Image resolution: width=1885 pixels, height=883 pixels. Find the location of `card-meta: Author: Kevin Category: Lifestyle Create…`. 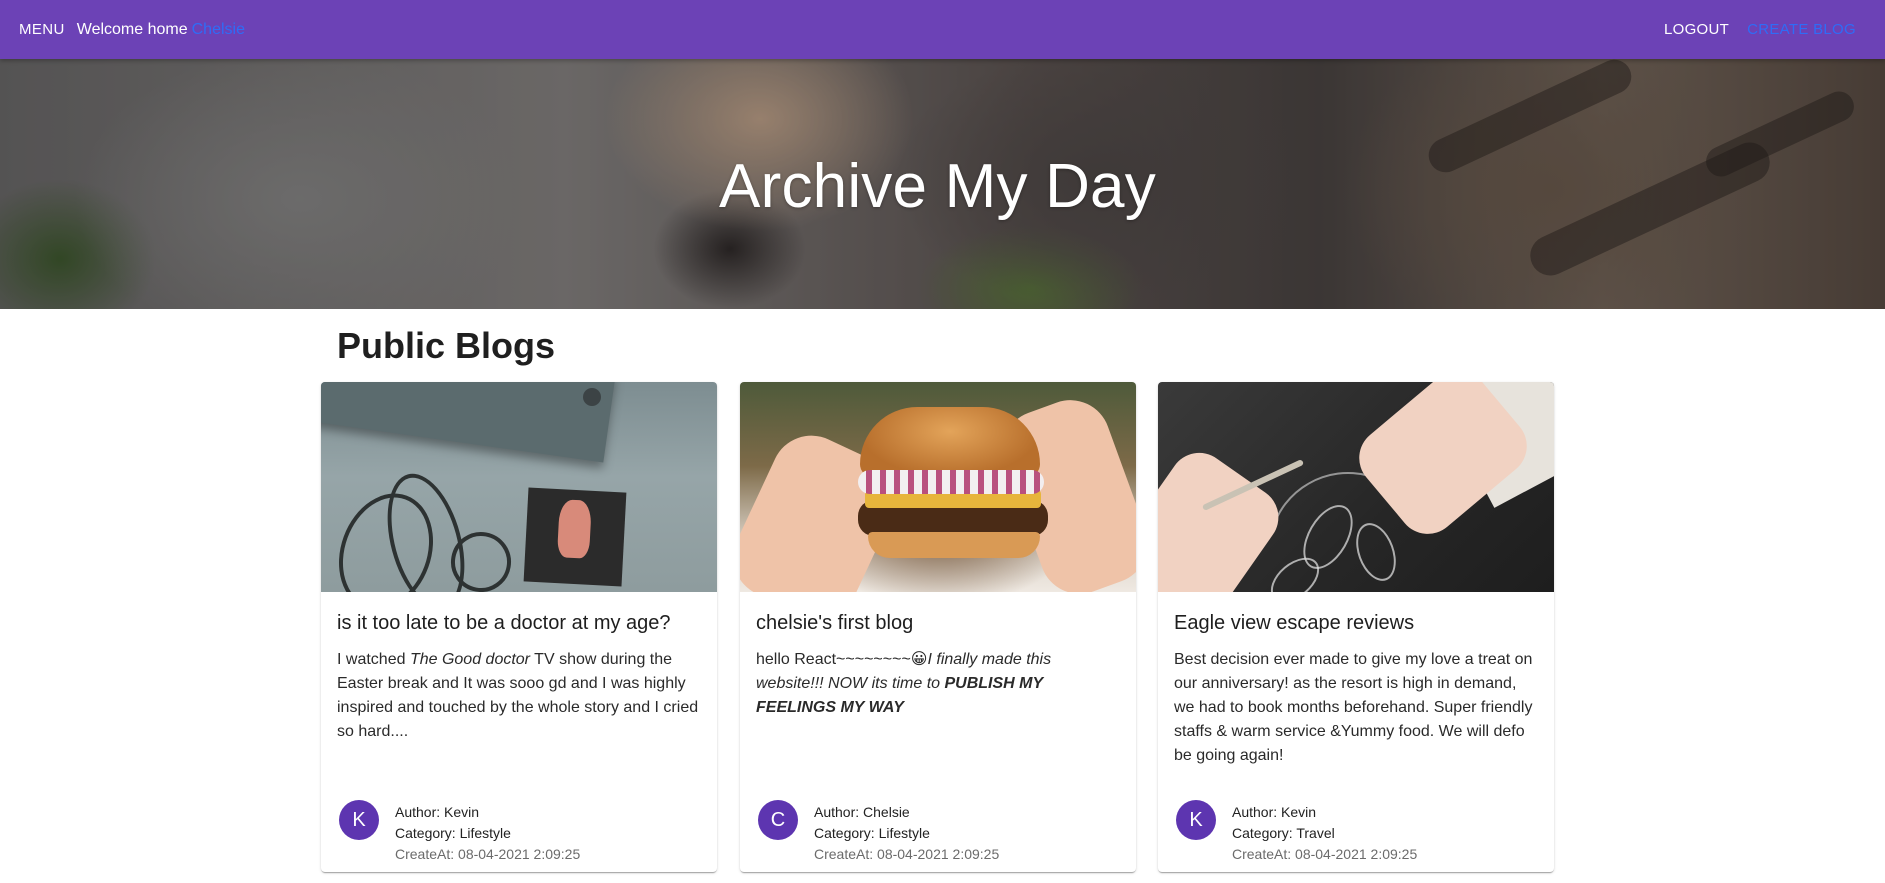

card-meta: Author: Kevin Category: Lifestyle Create… is located at coordinates (487, 833).